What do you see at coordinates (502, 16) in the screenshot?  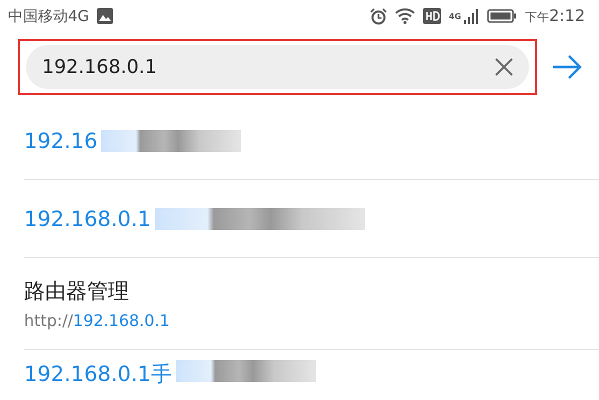 I see `battery-icon` at bounding box center [502, 16].